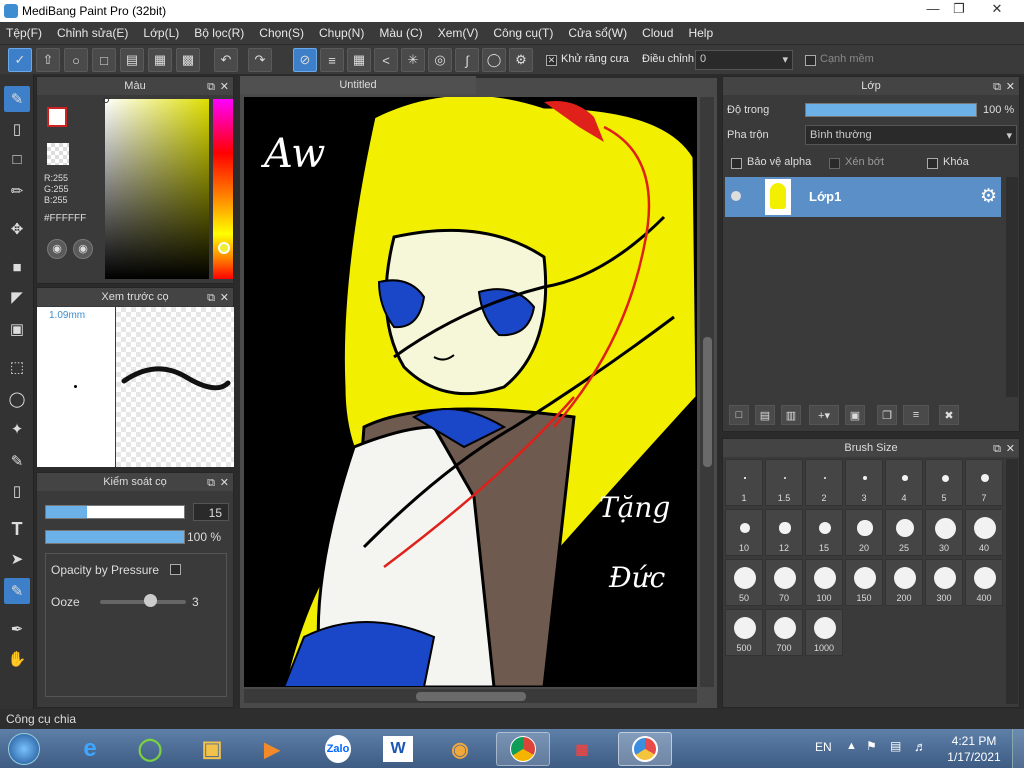  Describe the element at coordinates (157, 189) in the screenshot. I see `saturation-value-picker` at that location.